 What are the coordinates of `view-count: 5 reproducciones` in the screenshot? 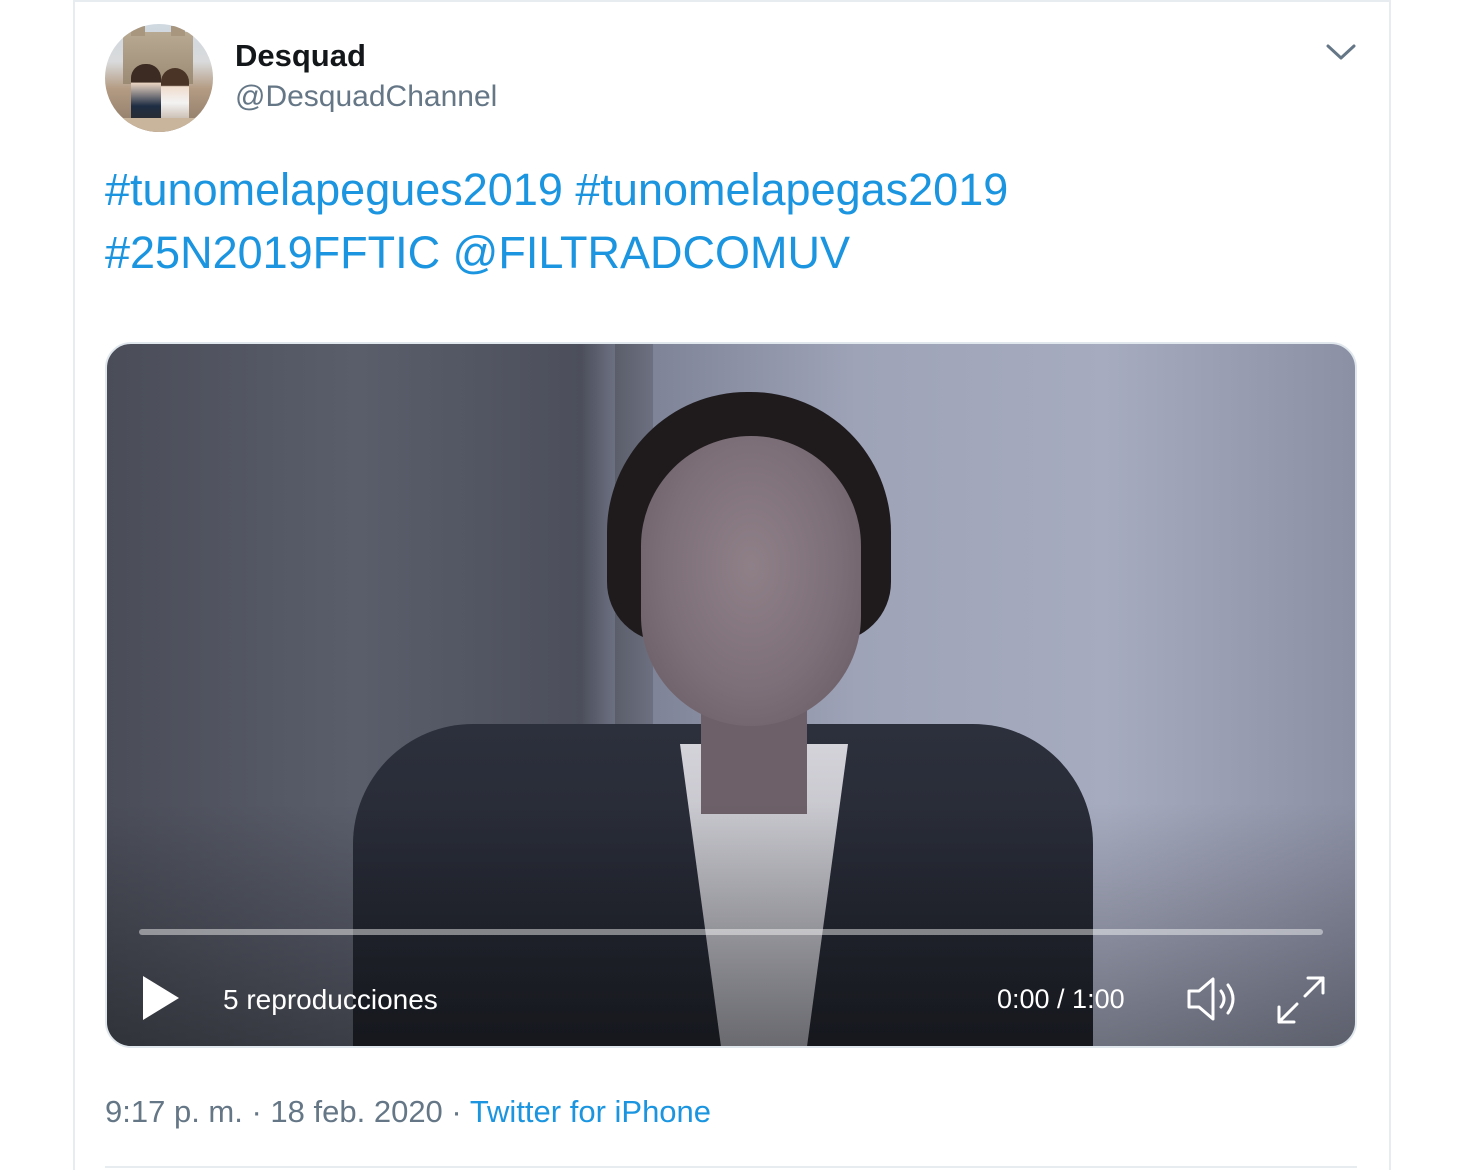 It's located at (330, 999).